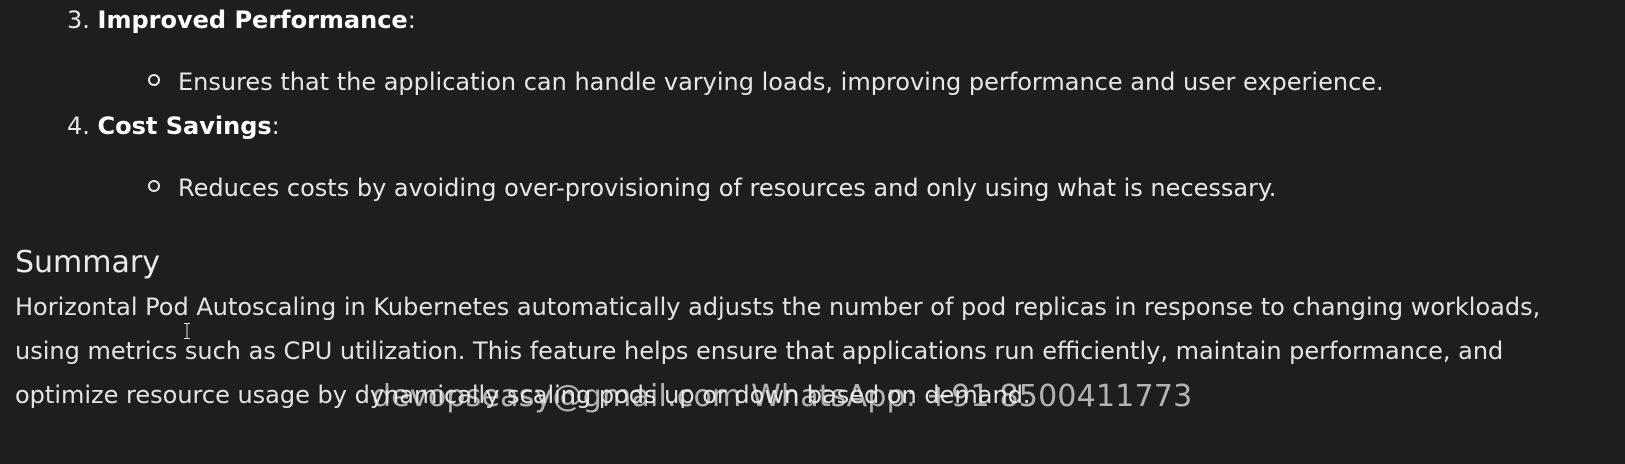  Describe the element at coordinates (78, 20) in the screenshot. I see `list-number: 3.` at that location.